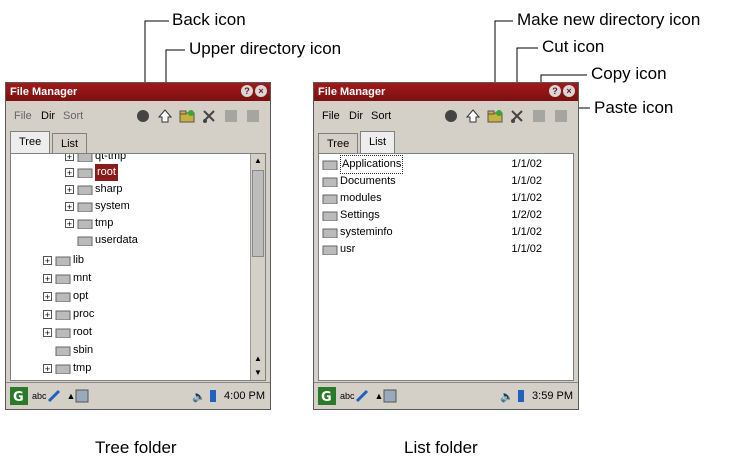 The height and width of the screenshot is (463, 753). What do you see at coordinates (258, 373) in the screenshot?
I see `scroll-down-icon: ▼` at bounding box center [258, 373].